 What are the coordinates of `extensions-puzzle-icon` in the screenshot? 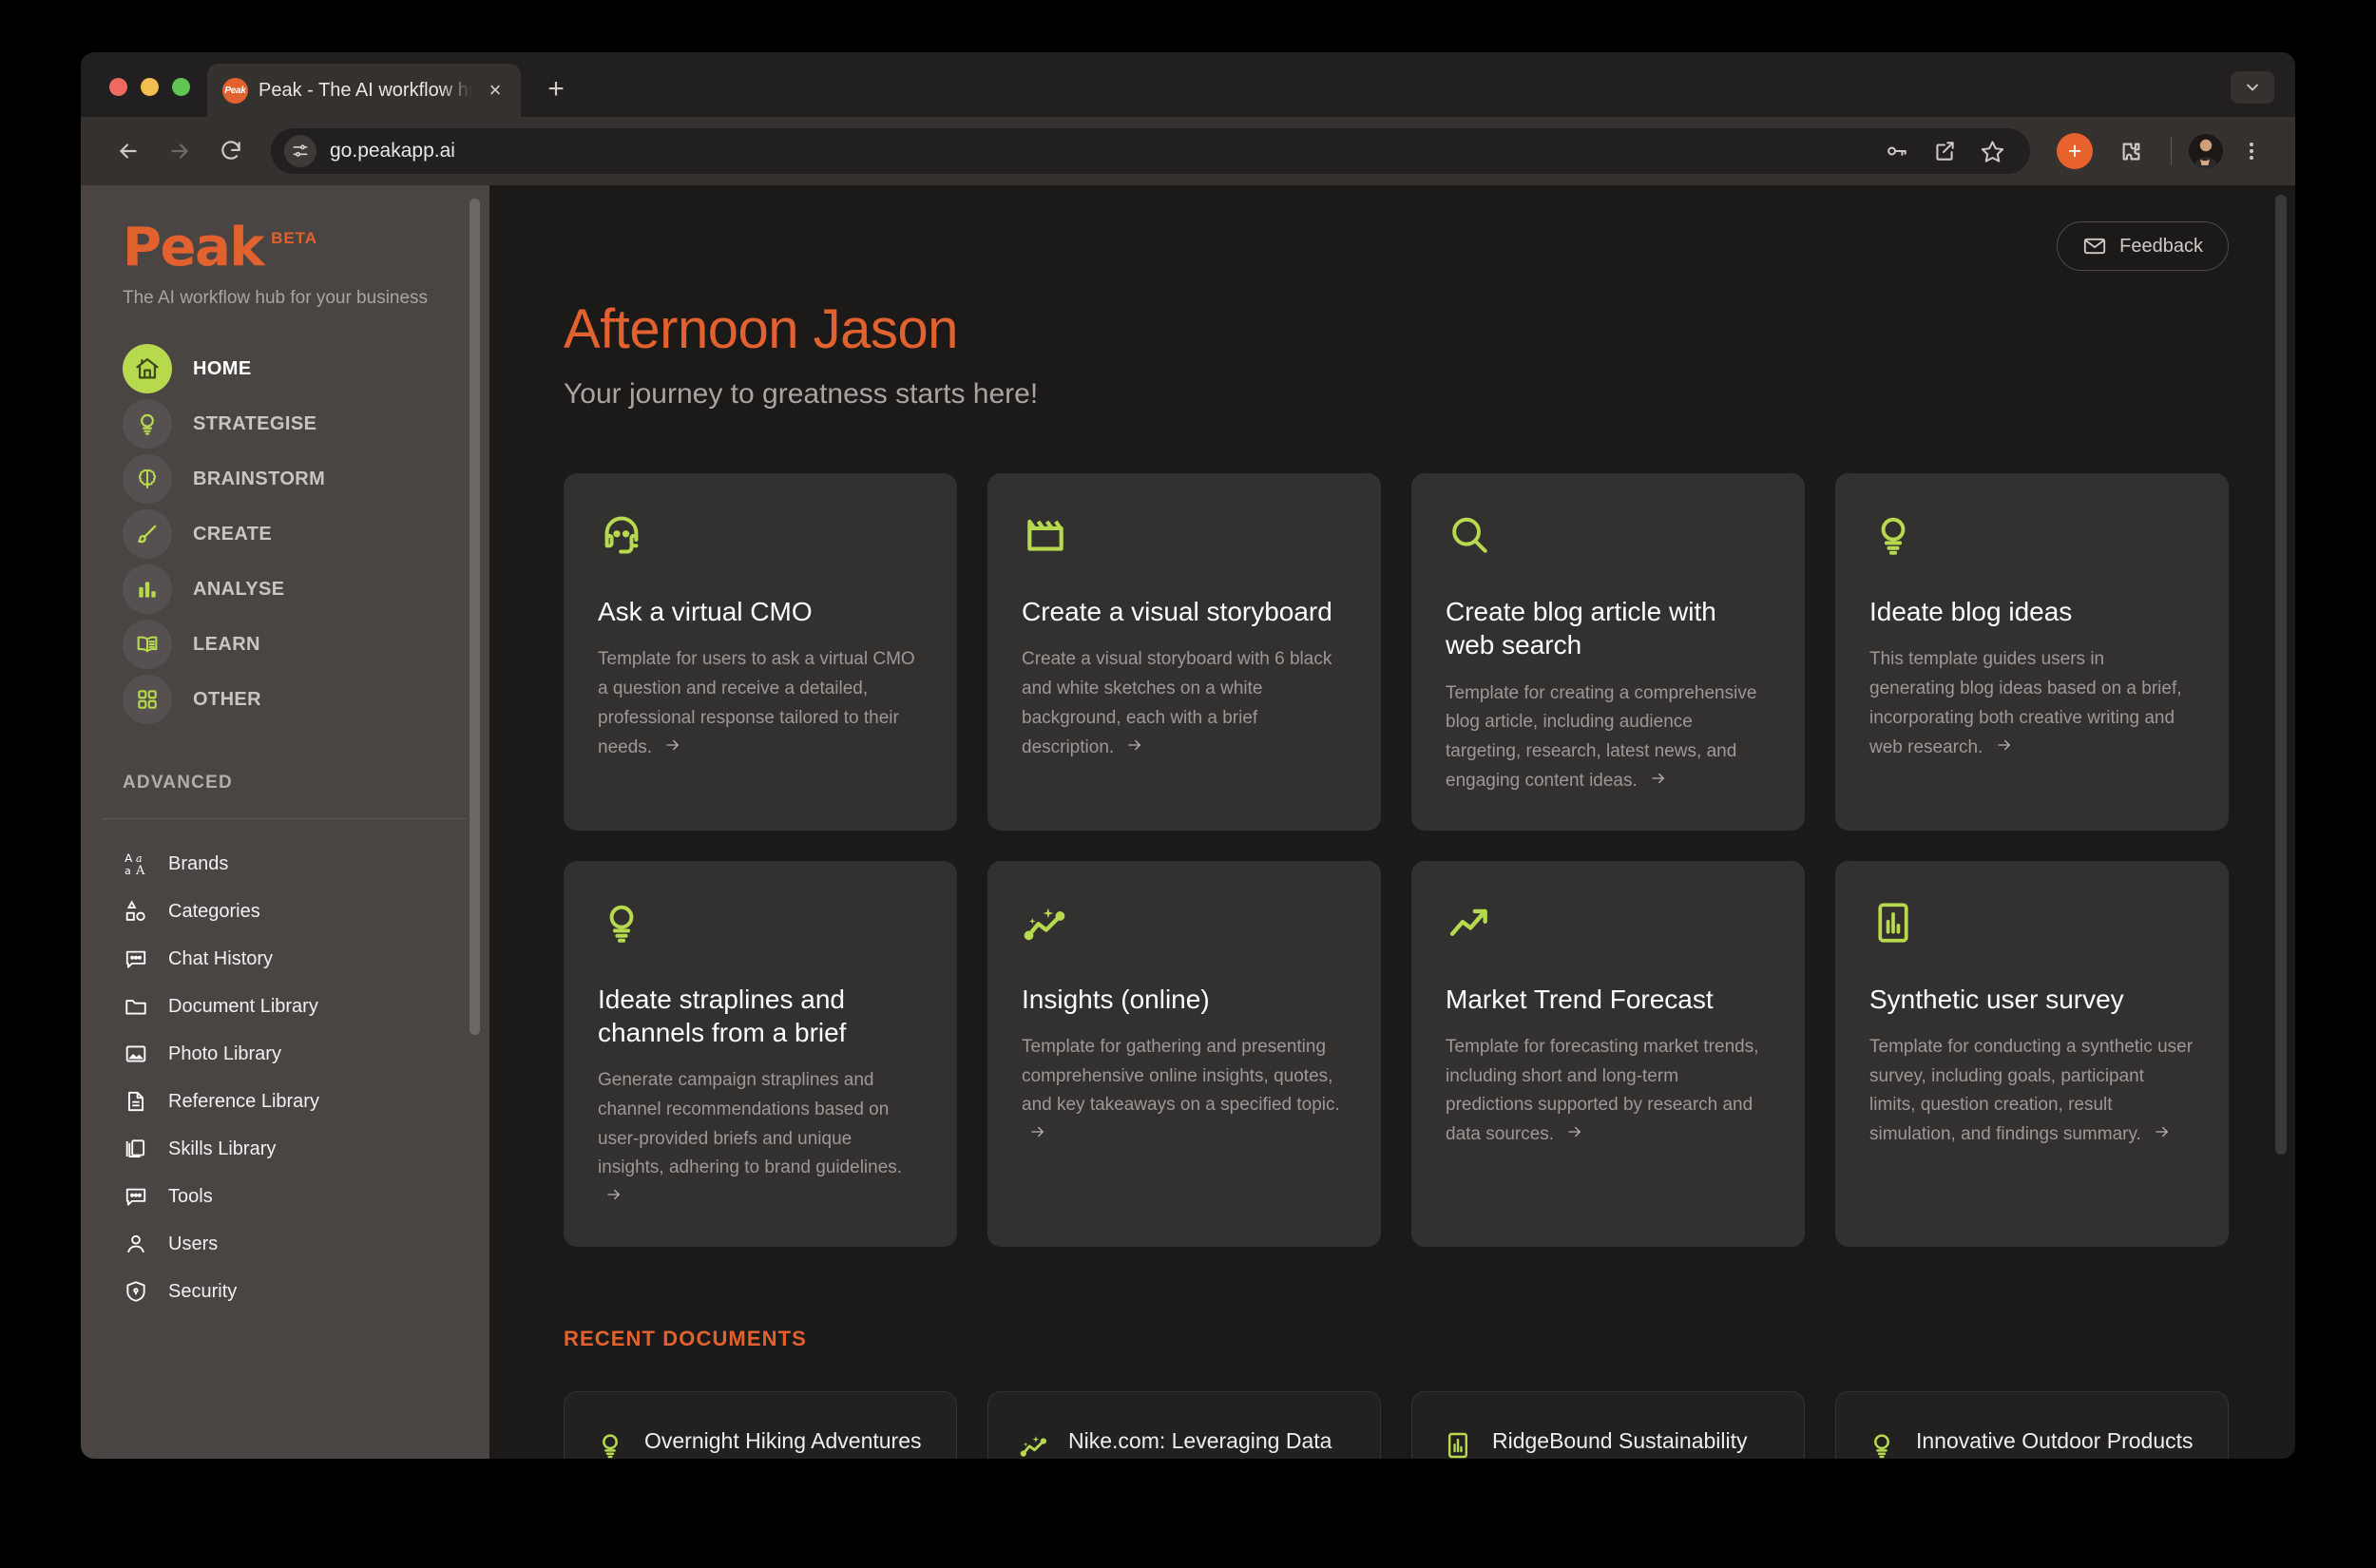 It's located at (2131, 151).